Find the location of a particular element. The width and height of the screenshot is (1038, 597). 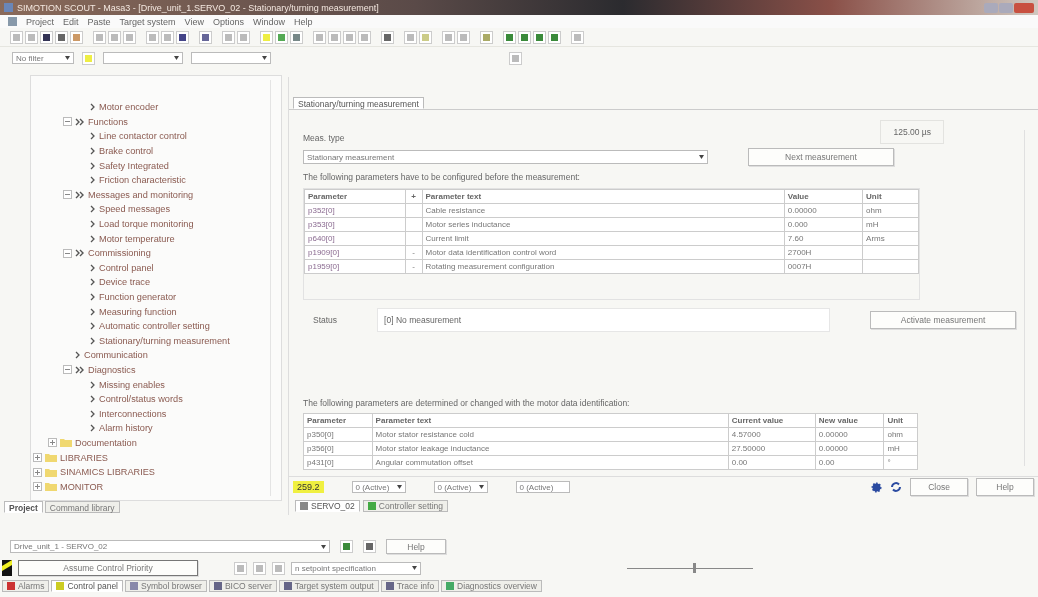

tree-item: Speed messages is located at coordinates (134, 209).